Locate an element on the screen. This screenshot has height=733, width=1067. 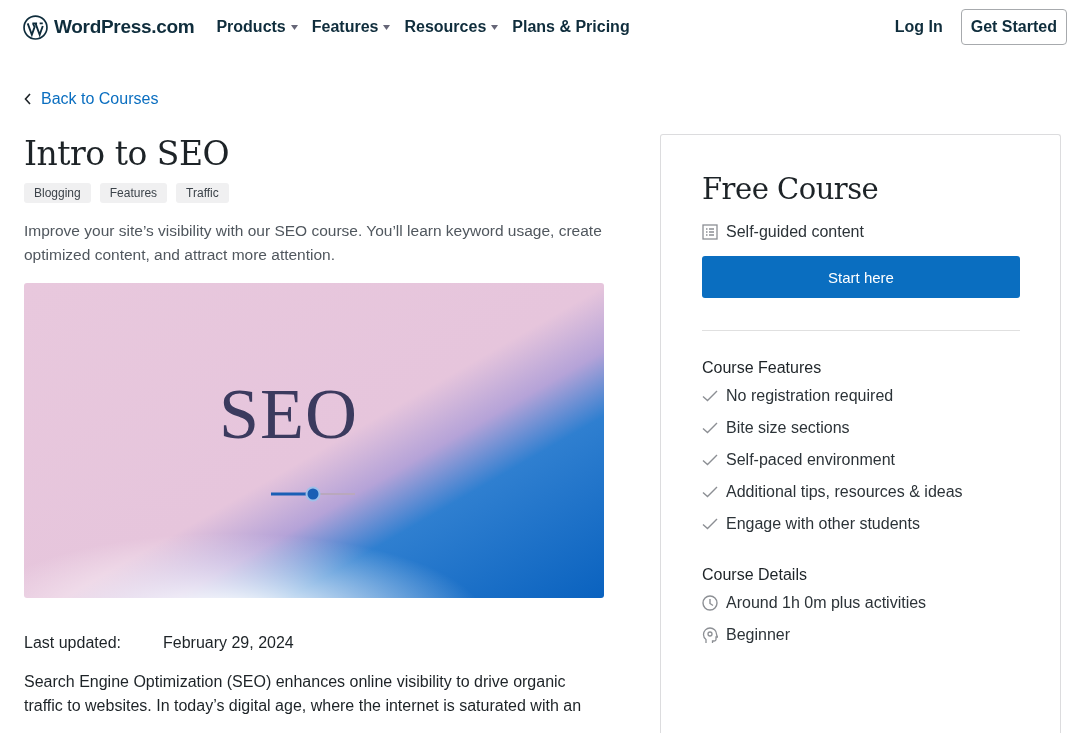
tag-chip: Traffic is located at coordinates (202, 193).